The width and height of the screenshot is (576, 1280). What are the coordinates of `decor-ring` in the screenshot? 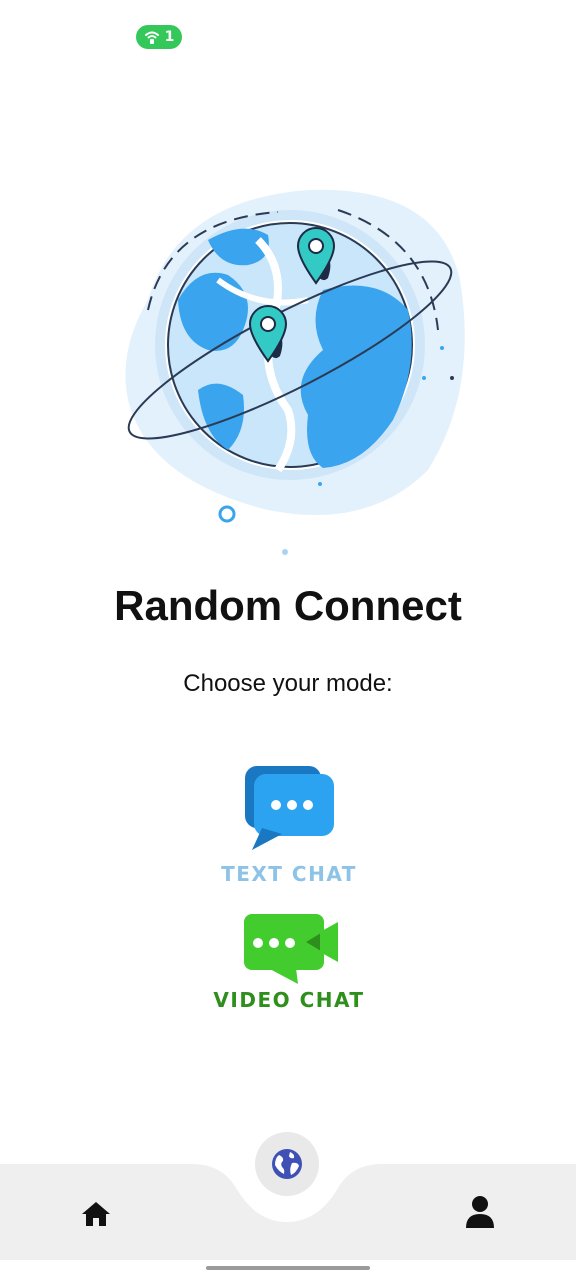 It's located at (227, 514).